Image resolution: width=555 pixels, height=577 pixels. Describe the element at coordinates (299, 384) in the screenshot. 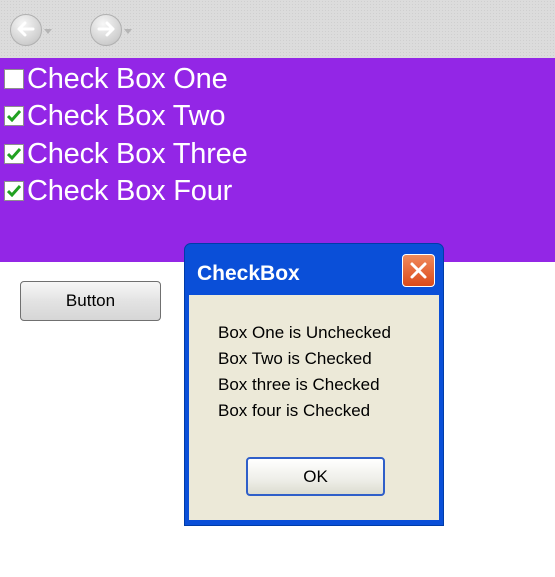

I see `dialog-message-line: Box three is Checked` at that location.